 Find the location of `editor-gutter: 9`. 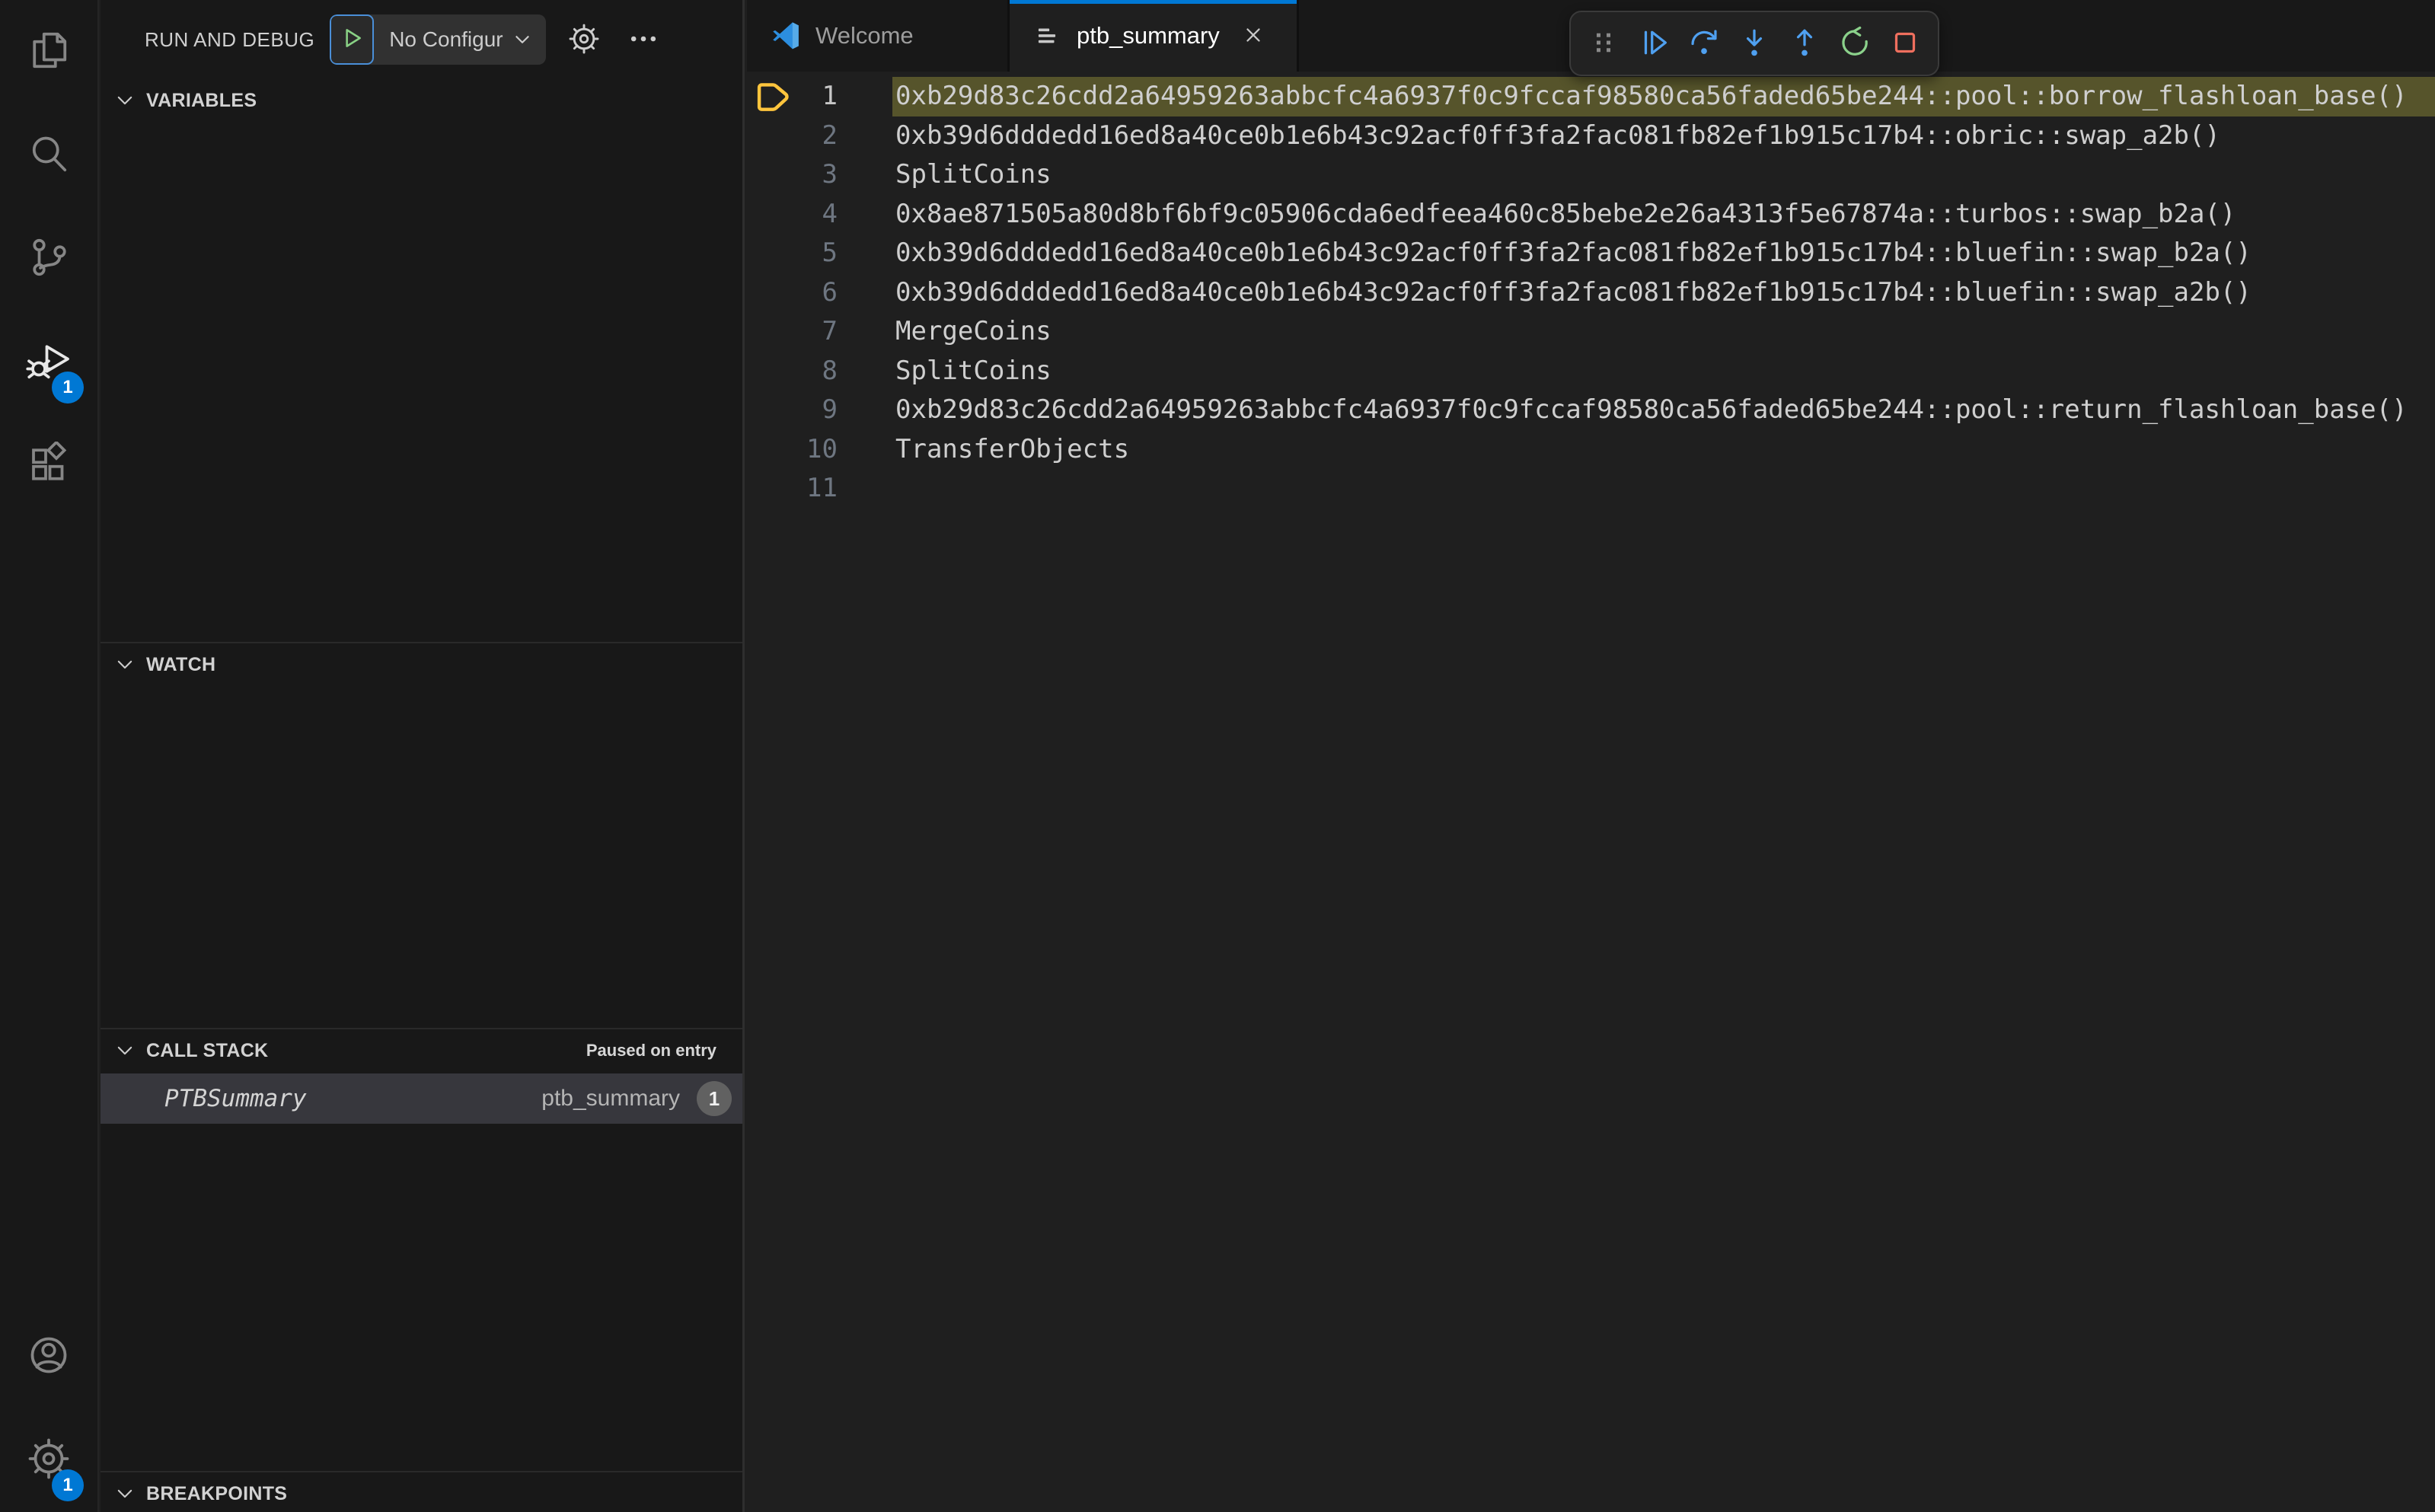

editor-gutter: 9 is located at coordinates (819, 410).